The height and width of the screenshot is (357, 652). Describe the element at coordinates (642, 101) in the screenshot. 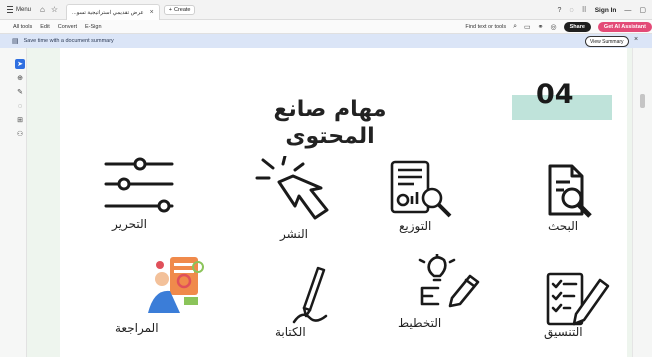

I see `scrollbar-thumb` at that location.